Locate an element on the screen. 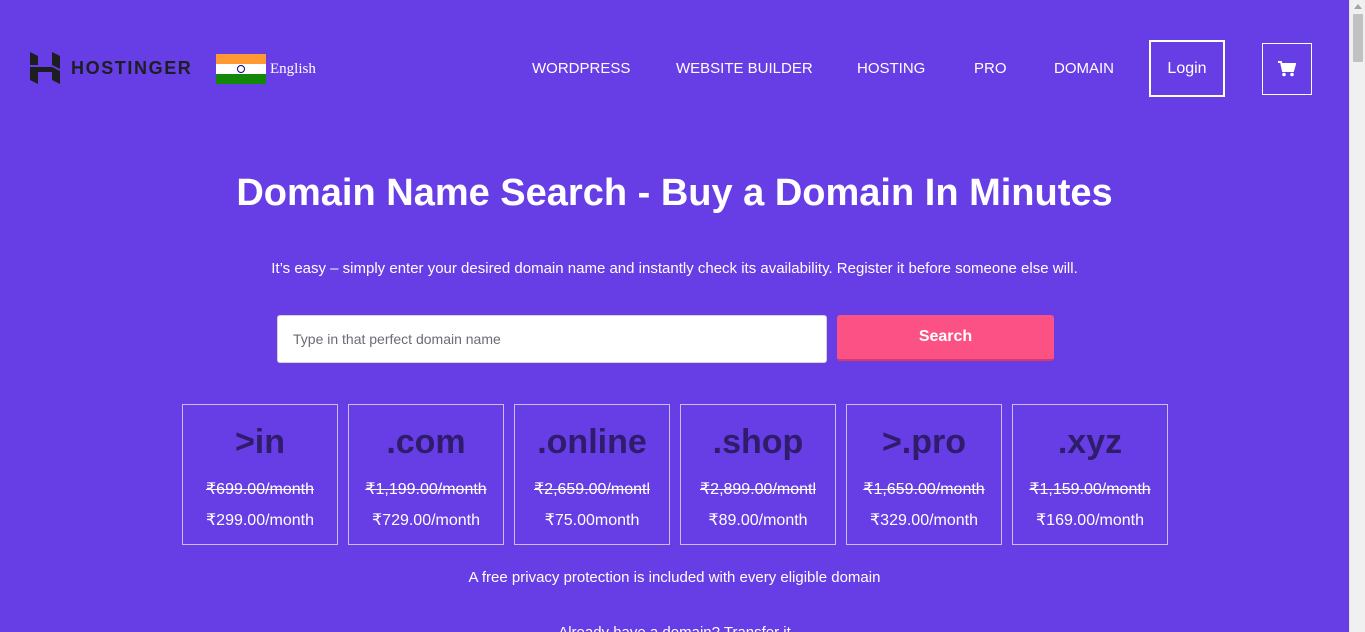 This screenshot has height=632, width=1365. scroll-up-icon is located at coordinates (1358, 6).